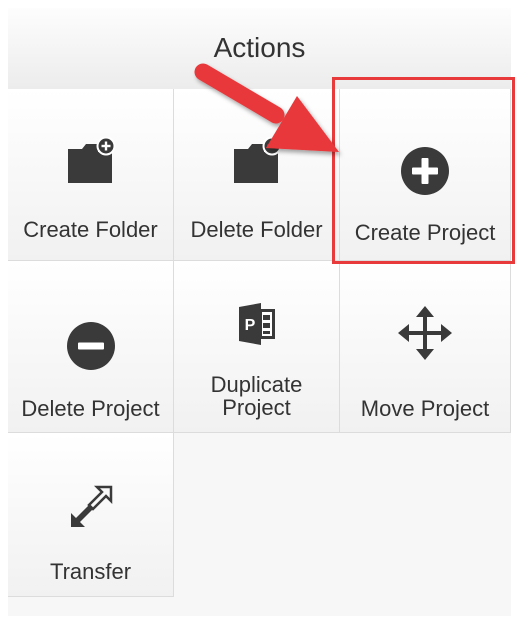 This screenshot has height=618, width=523. Describe the element at coordinates (256, 324) in the screenshot. I see `duplicate-project-icon: P` at that location.